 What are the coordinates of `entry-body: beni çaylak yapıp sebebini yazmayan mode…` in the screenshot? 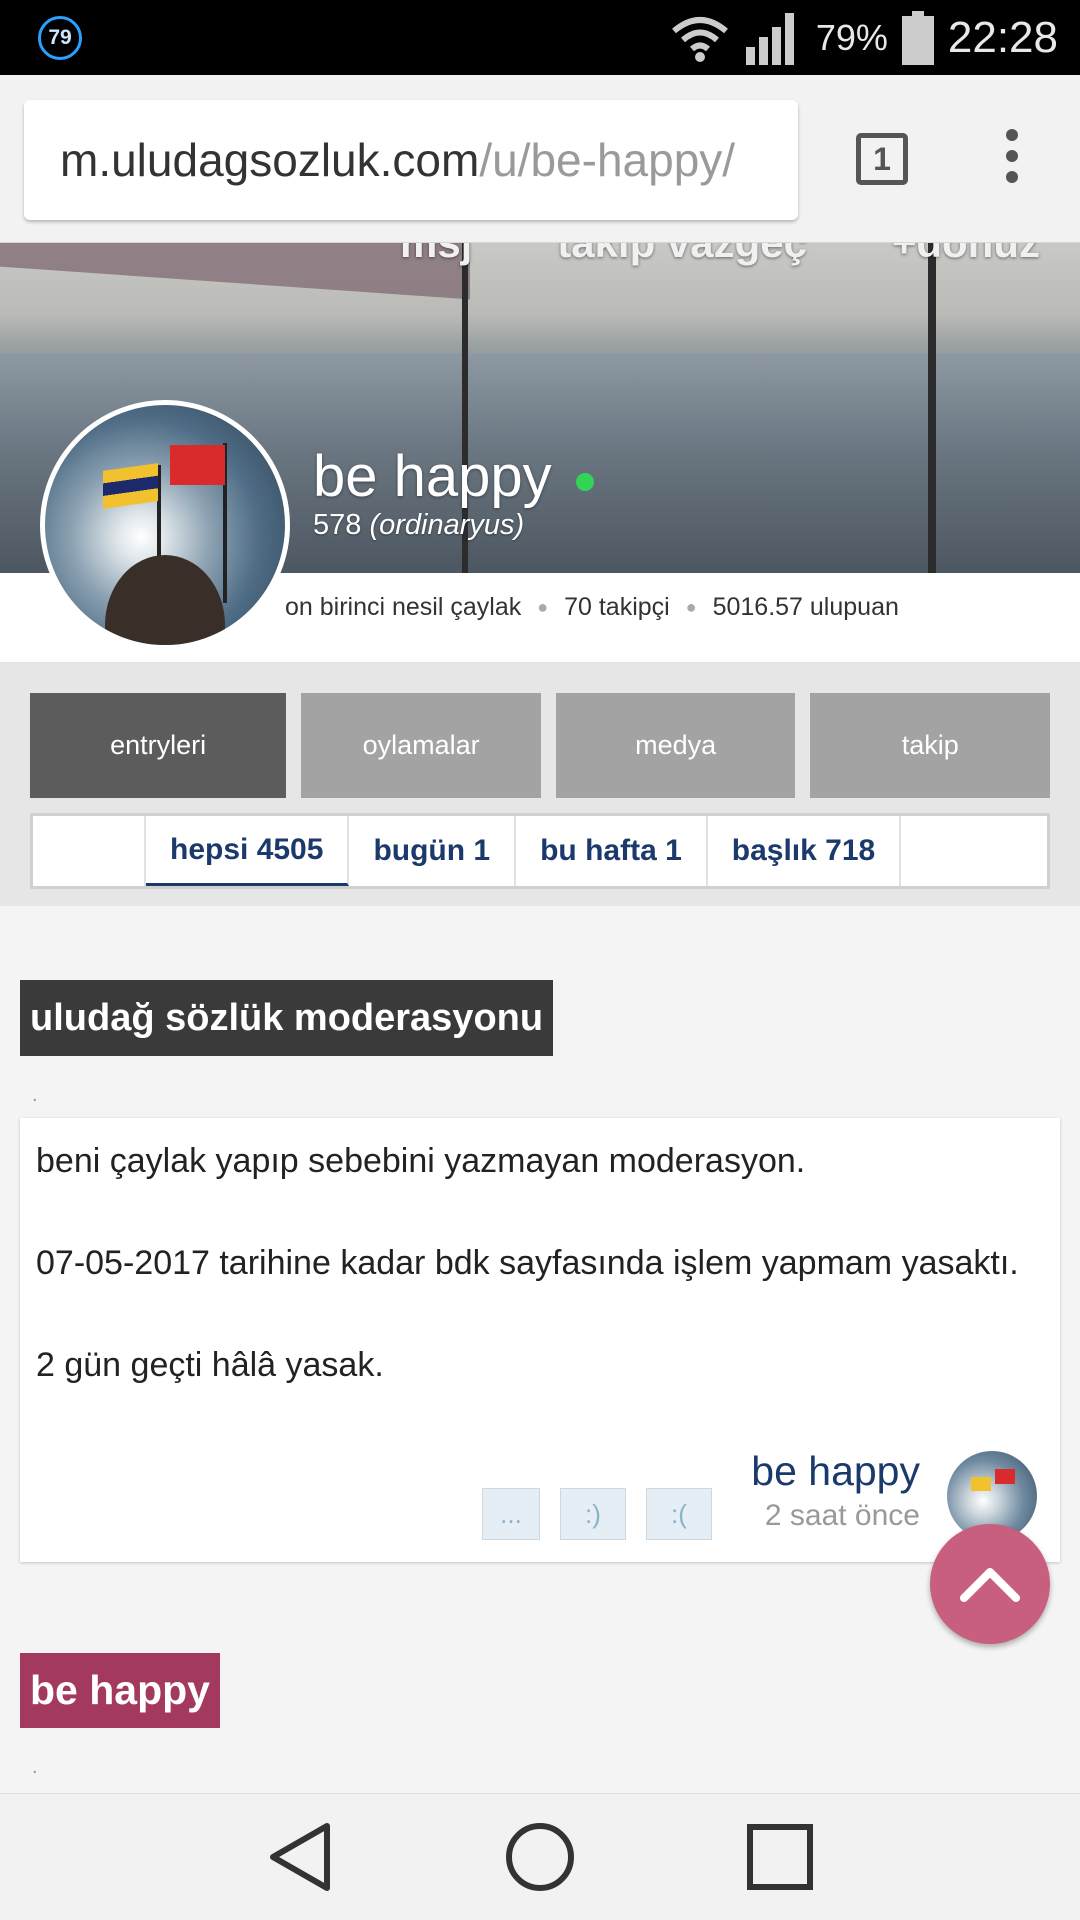 It's located at (527, 1263).